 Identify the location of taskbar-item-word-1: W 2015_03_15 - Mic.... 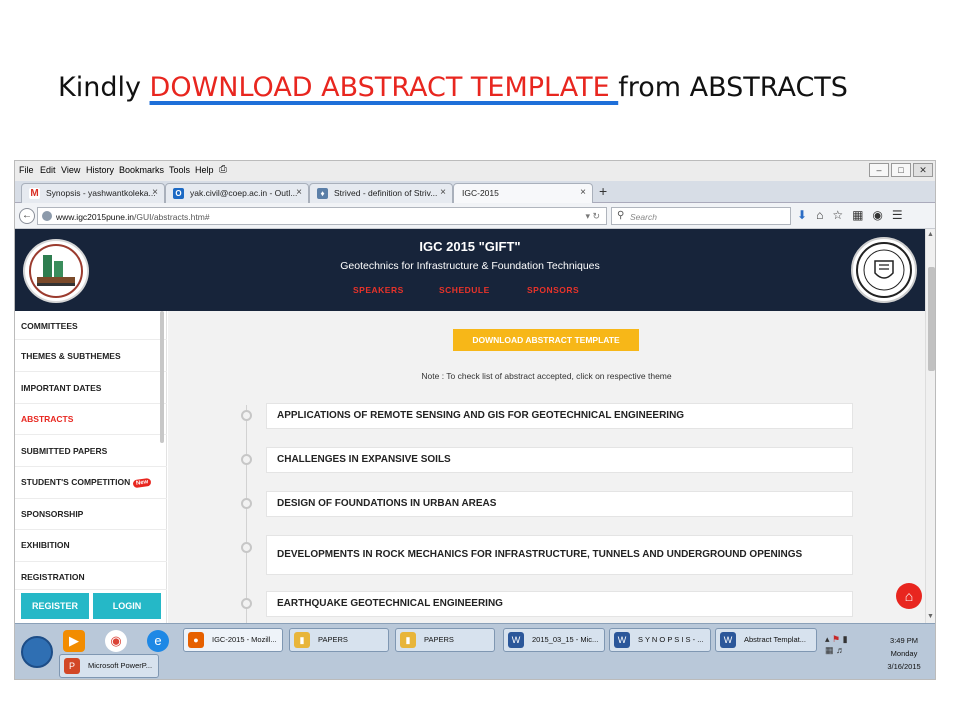
(554, 640).